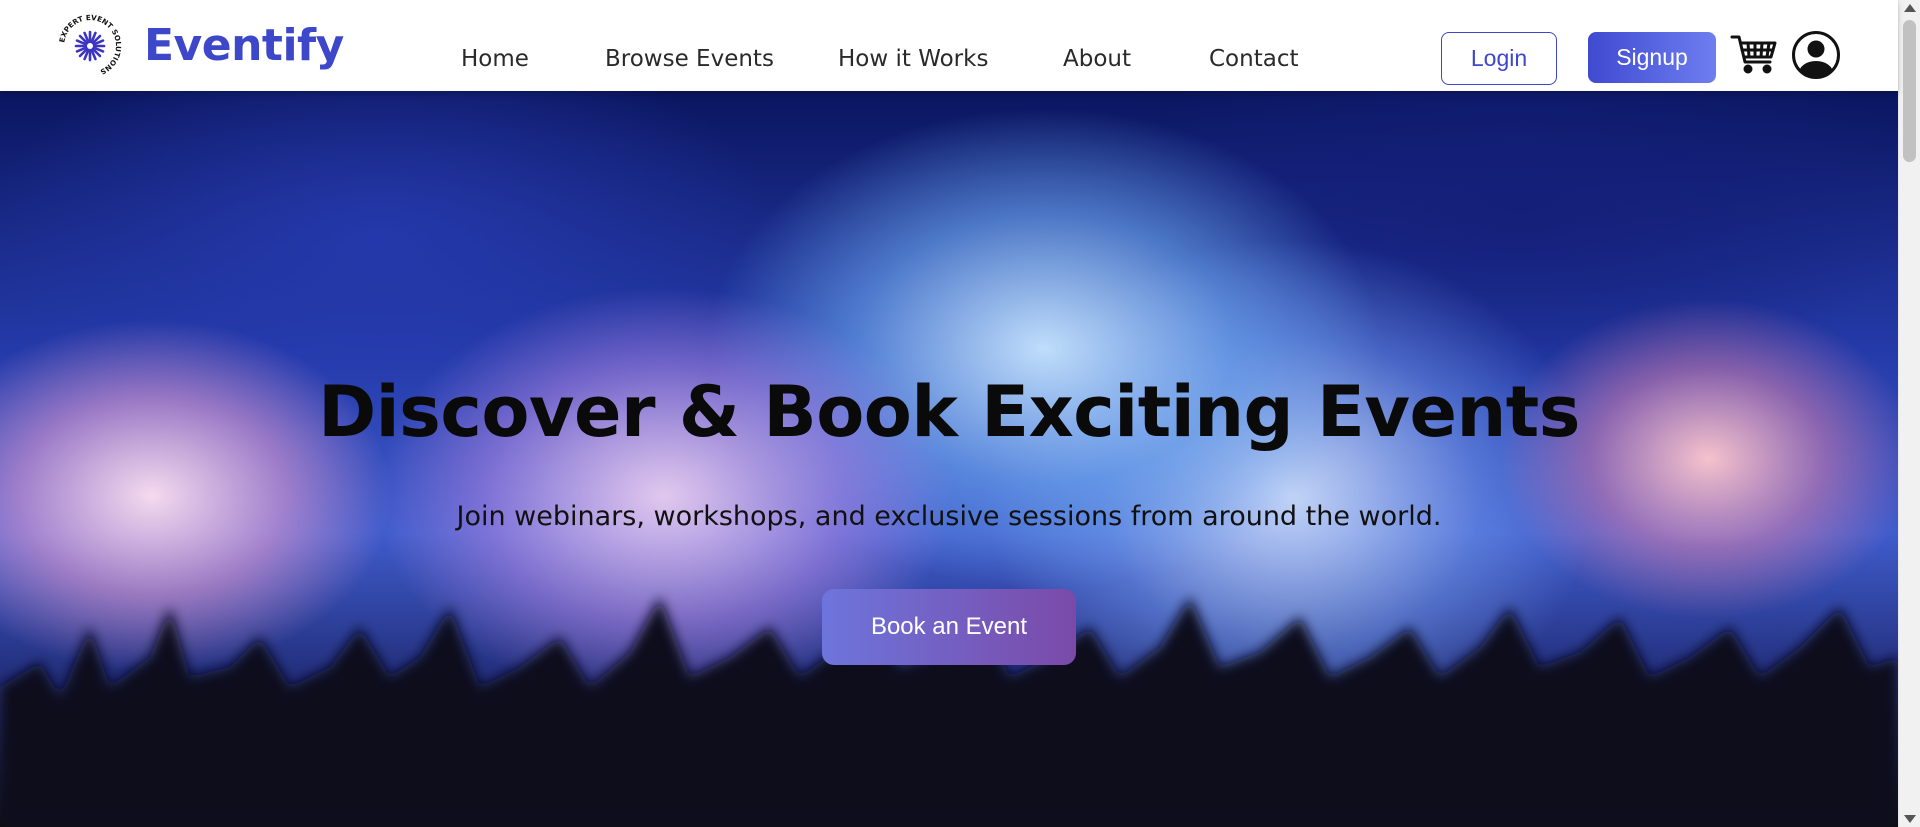 The height and width of the screenshot is (827, 1920). I want to click on signup-button: Signup, so click(1652, 57).